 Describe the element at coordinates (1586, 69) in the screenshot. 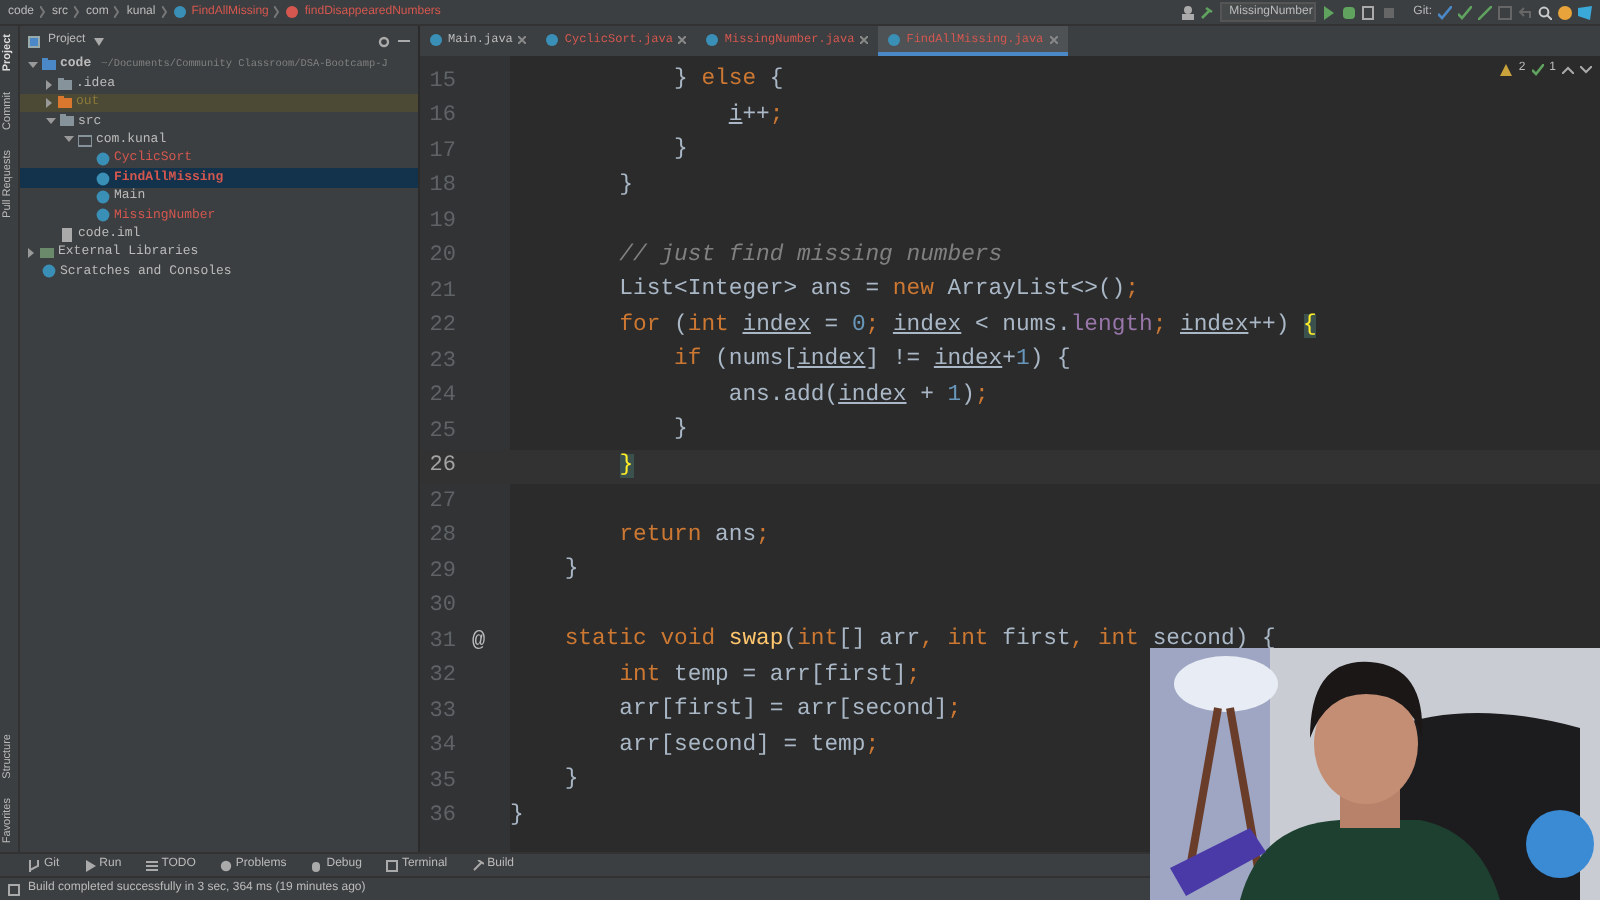

I see `down-icon` at that location.